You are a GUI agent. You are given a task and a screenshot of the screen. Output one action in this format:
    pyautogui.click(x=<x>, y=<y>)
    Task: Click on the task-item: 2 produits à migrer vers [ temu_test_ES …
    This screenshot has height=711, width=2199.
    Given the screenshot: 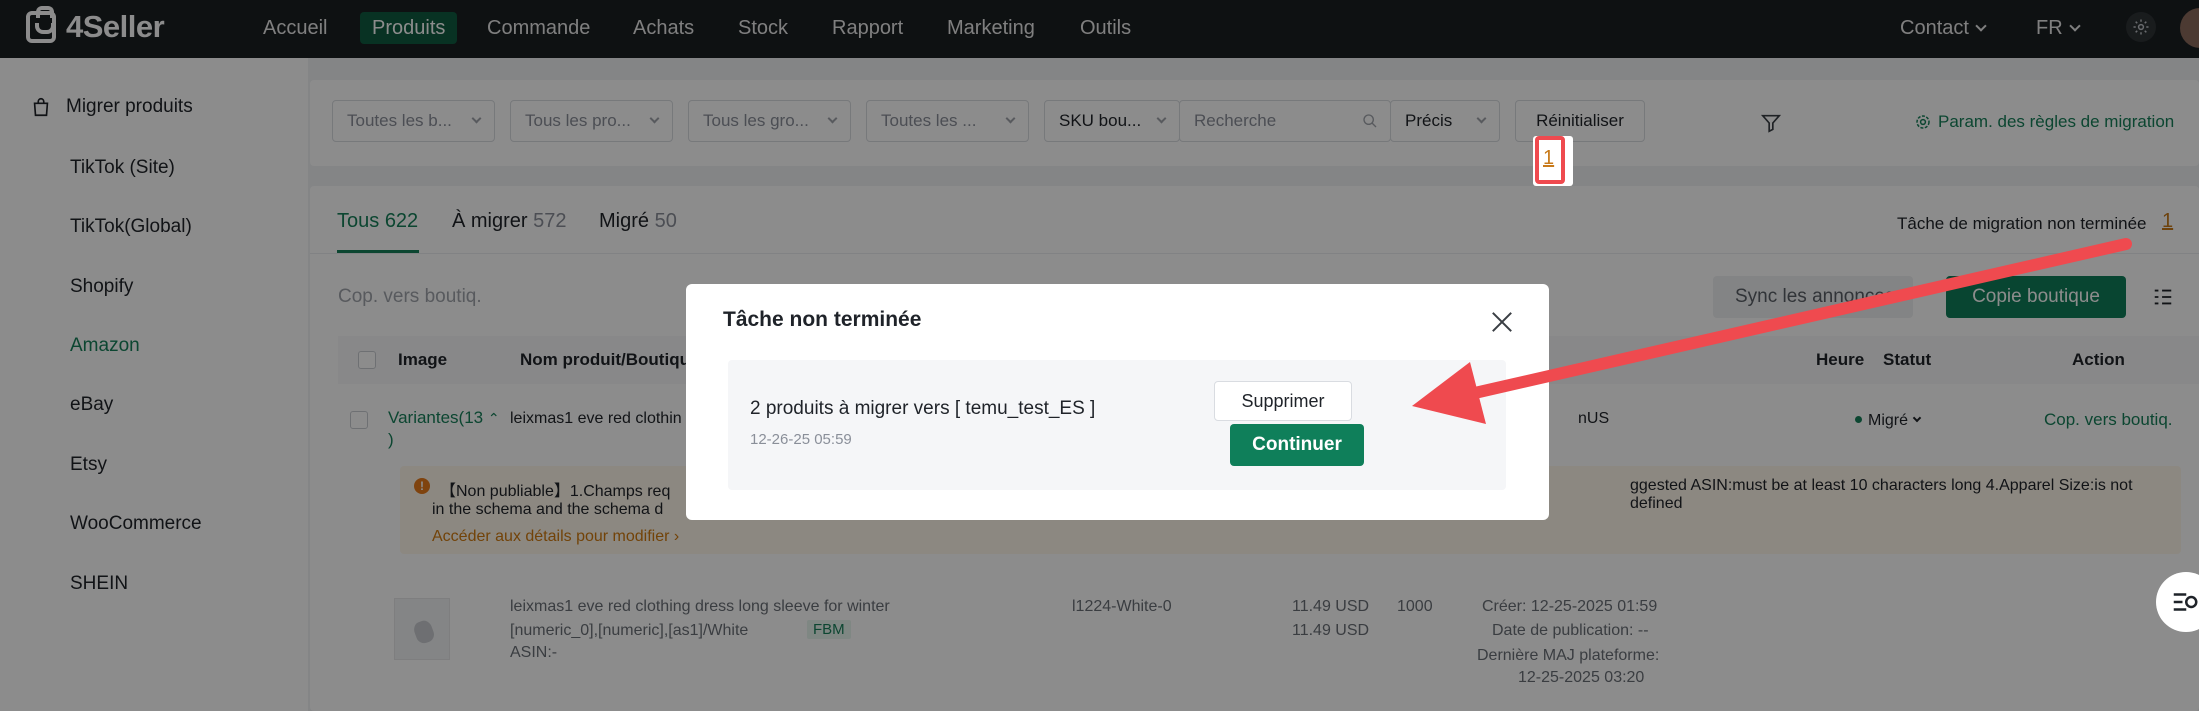 What is the action you would take?
    pyautogui.click(x=1117, y=425)
    